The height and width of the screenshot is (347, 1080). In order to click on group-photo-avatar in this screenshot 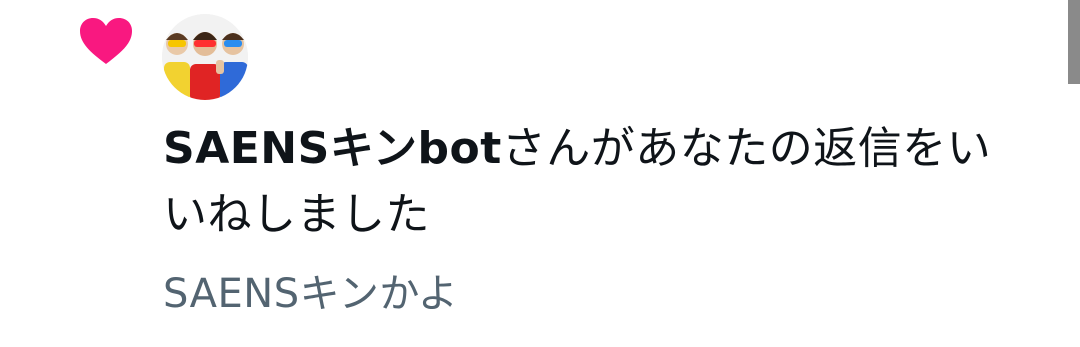, I will do `click(205, 57)`.